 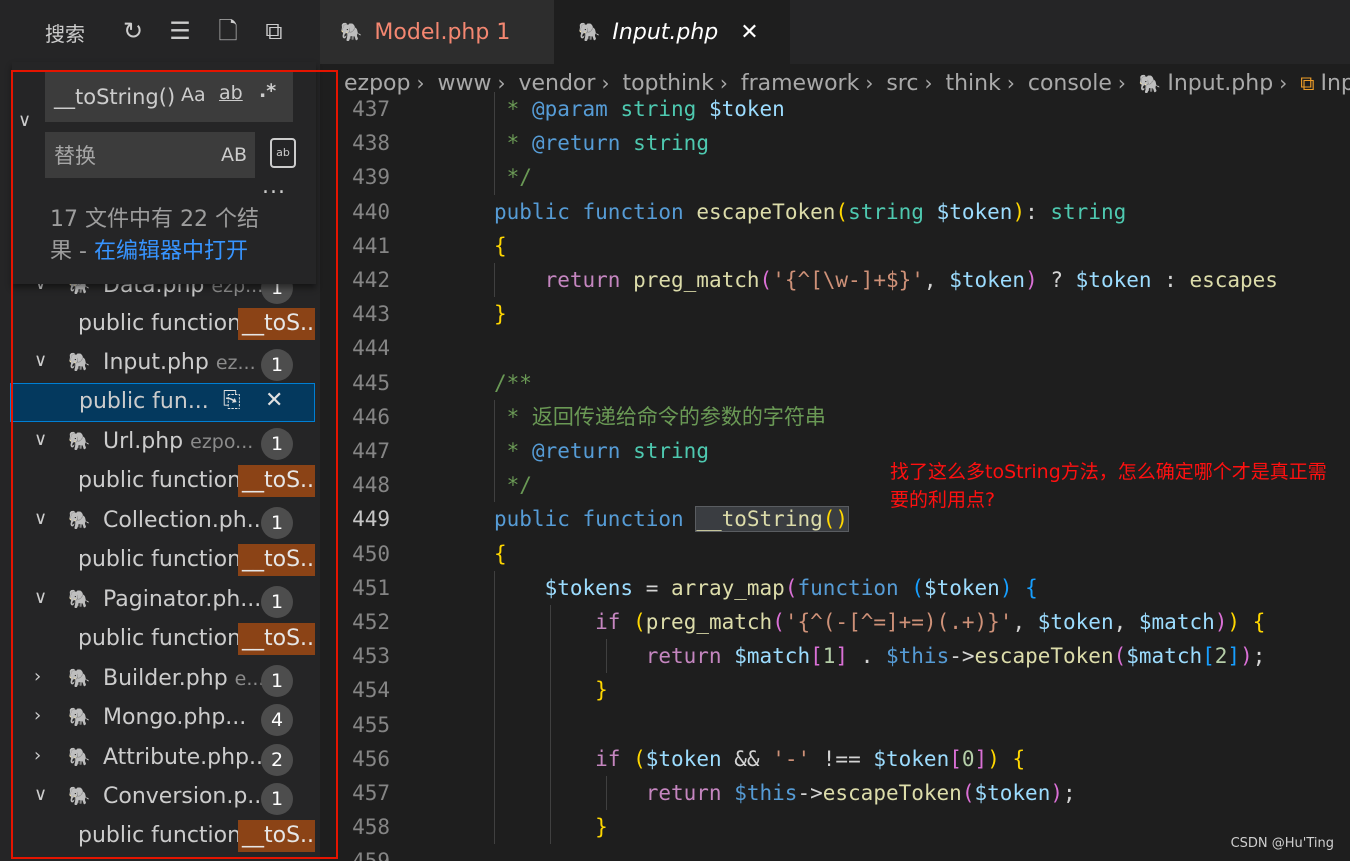 I want to click on file-row-collection: ∨ 🐘 Collection.ph... 1, so click(x=162, y=522).